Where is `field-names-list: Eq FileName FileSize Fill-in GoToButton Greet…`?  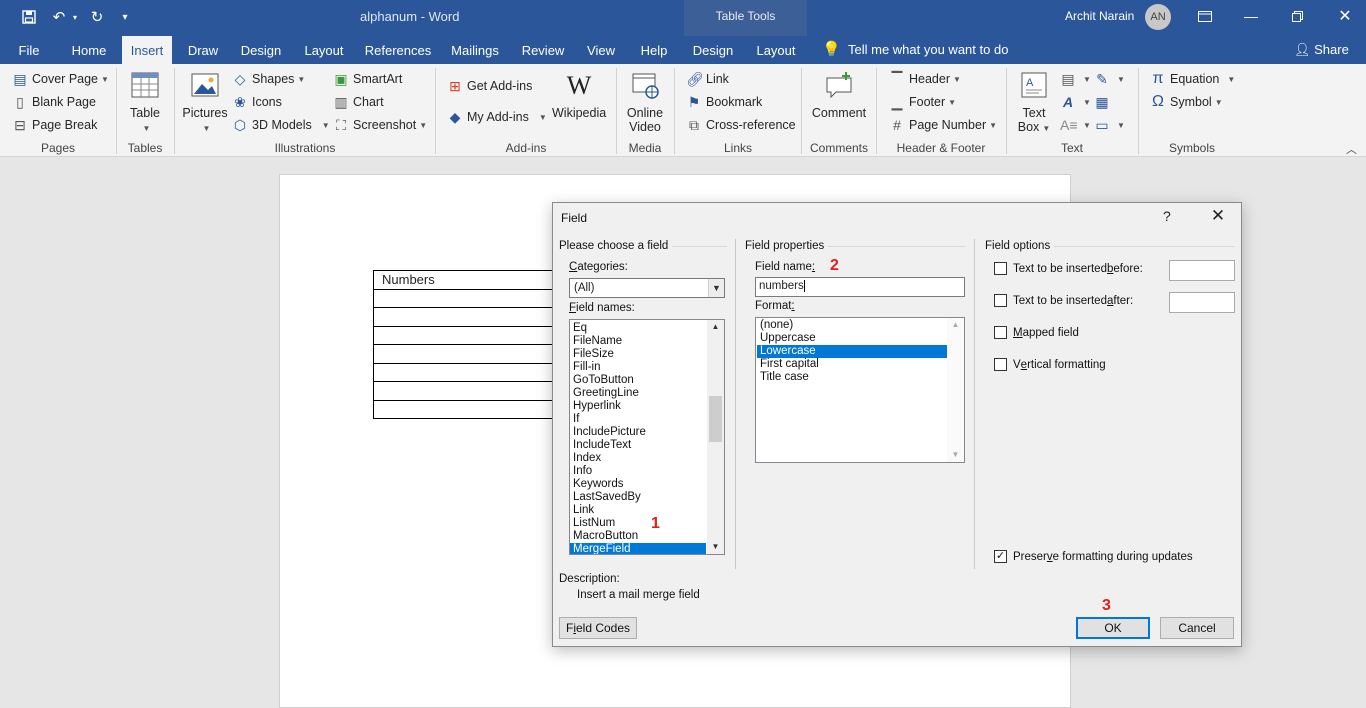 field-names-list: Eq FileName FileSize Fill-in GoToButton Greet… is located at coordinates (647, 437).